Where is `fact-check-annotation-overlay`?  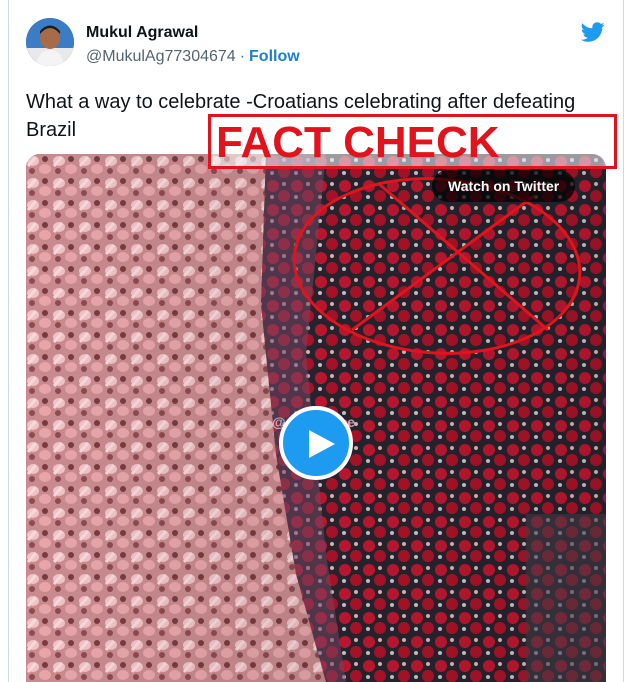
fact-check-annotation-overlay is located at coordinates (437, 266).